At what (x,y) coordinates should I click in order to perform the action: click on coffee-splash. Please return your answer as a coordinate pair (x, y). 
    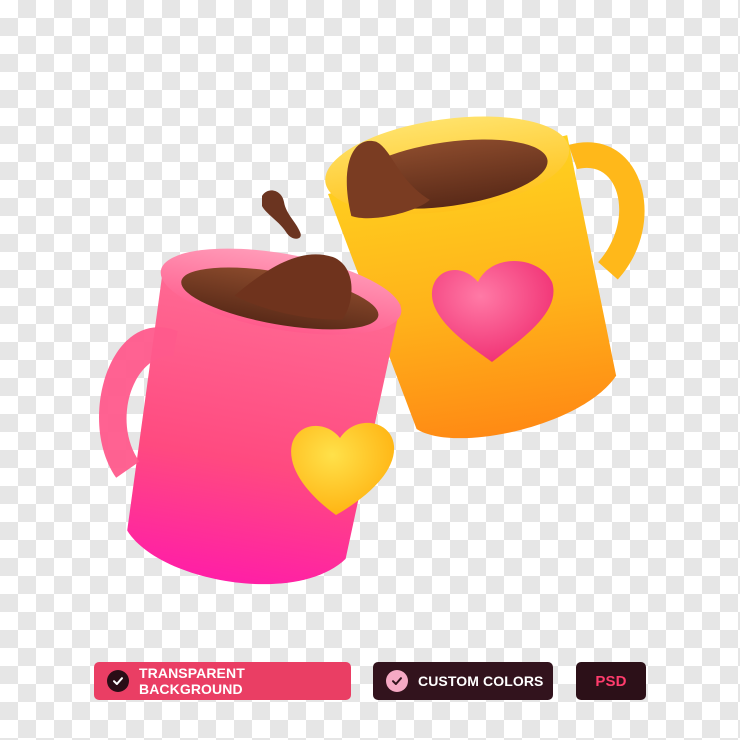
    Looking at the image, I should click on (281, 214).